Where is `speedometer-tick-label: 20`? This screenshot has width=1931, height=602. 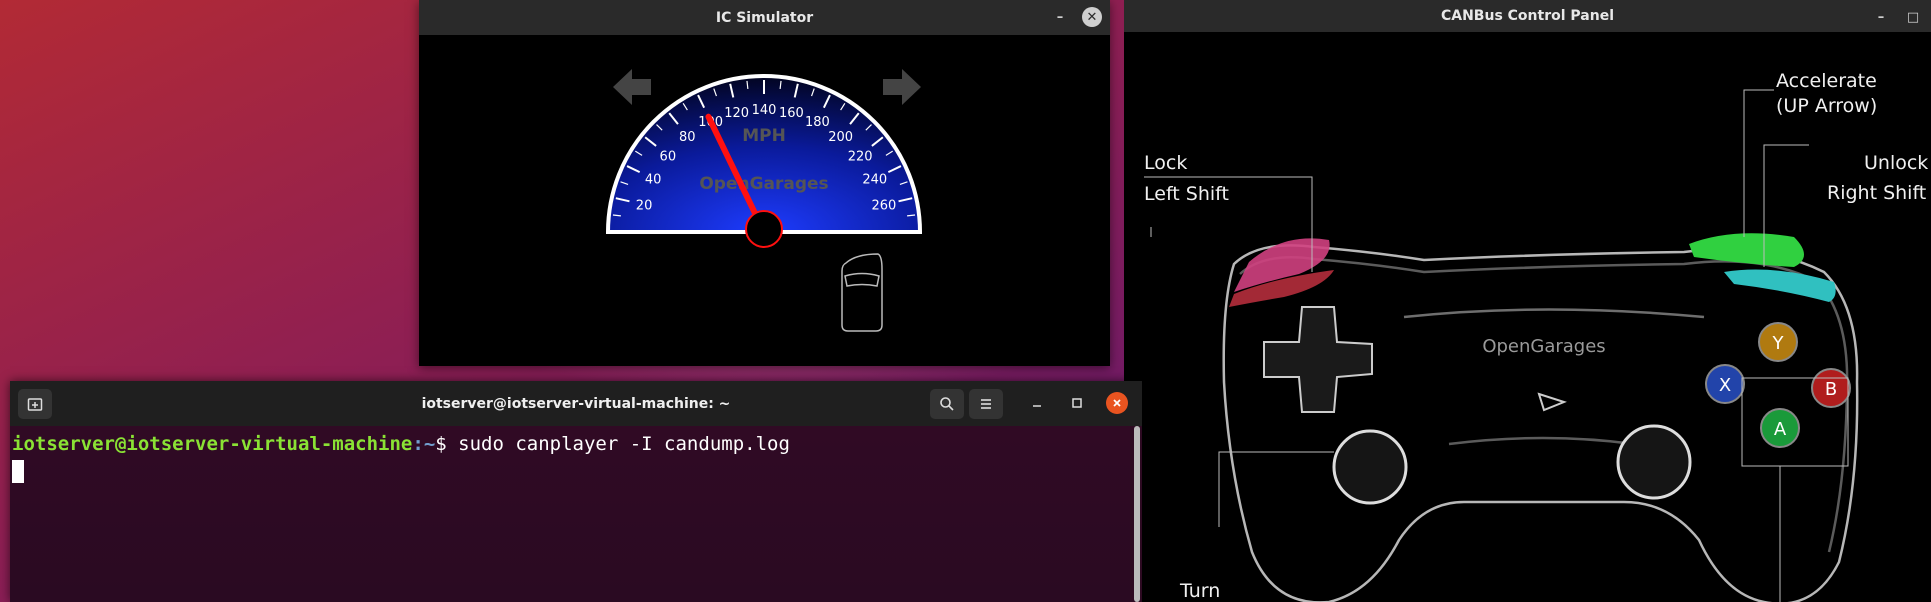
speedometer-tick-label: 20 is located at coordinates (644, 206).